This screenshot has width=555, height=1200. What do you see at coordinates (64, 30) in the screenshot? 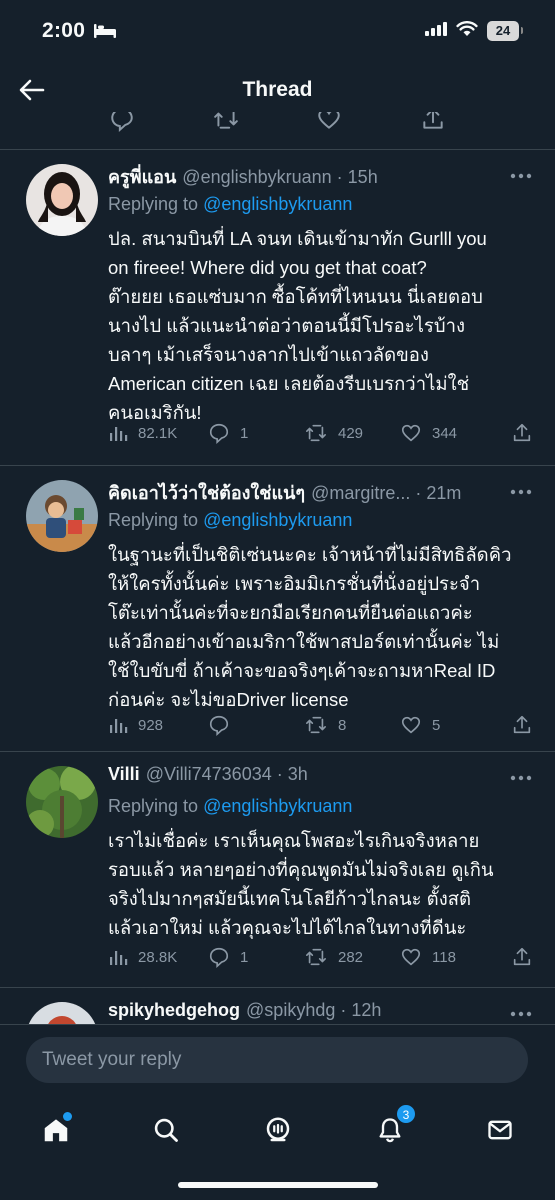
I see `status-time: 2:00` at bounding box center [64, 30].